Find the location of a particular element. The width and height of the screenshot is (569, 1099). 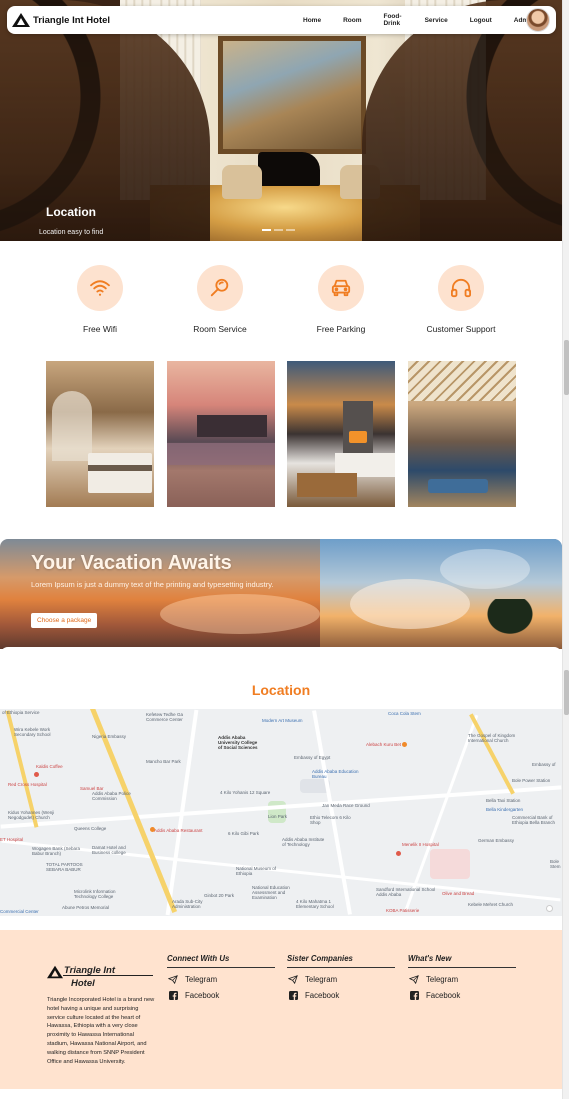

map-label: National Museum of Ethiopia is located at coordinates (256, 871).